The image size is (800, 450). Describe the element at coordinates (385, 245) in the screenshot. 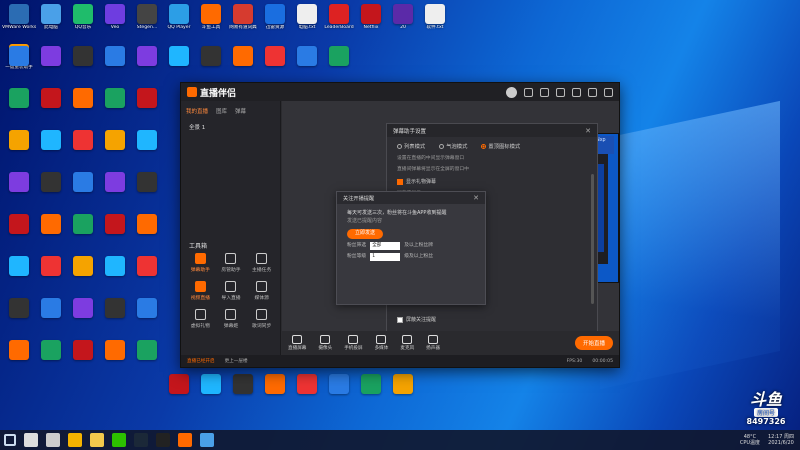

I see `fan-filter-select: 全部` at that location.